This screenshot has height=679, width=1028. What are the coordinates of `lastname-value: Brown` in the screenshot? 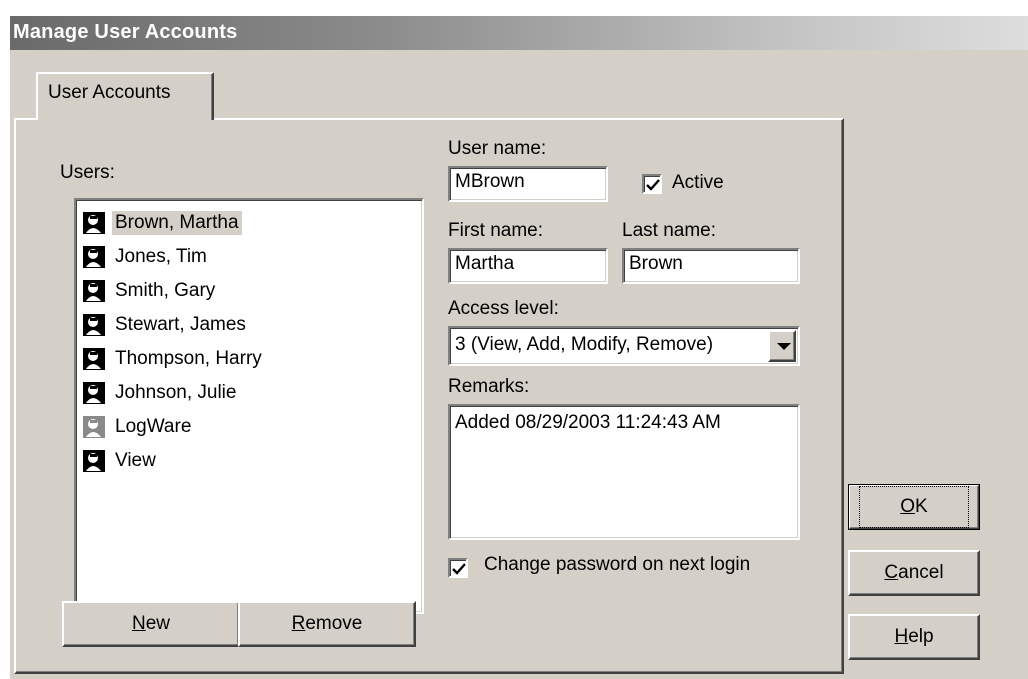 It's located at (656, 263).